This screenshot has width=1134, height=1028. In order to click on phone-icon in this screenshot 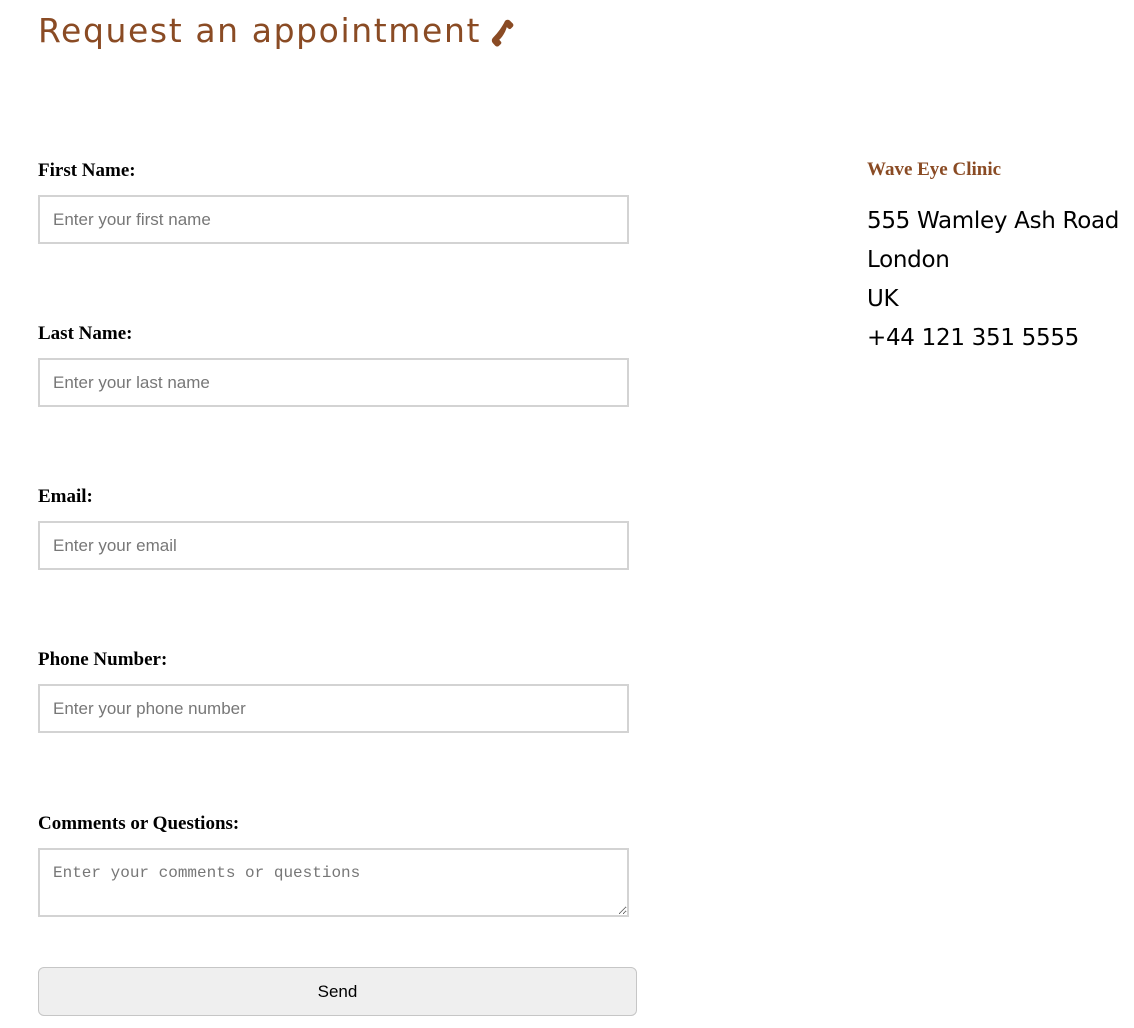, I will do `click(502, 33)`.